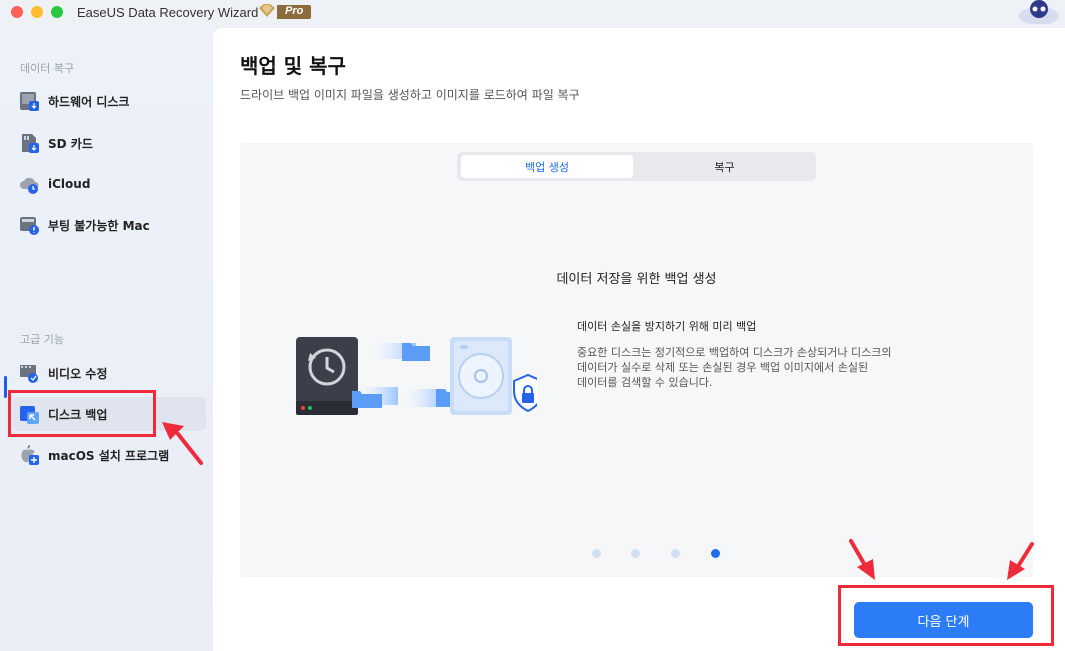 The height and width of the screenshot is (651, 1065). Describe the element at coordinates (109, 184) in the screenshot. I see `sidebar-item-icloud: iCloud` at that location.